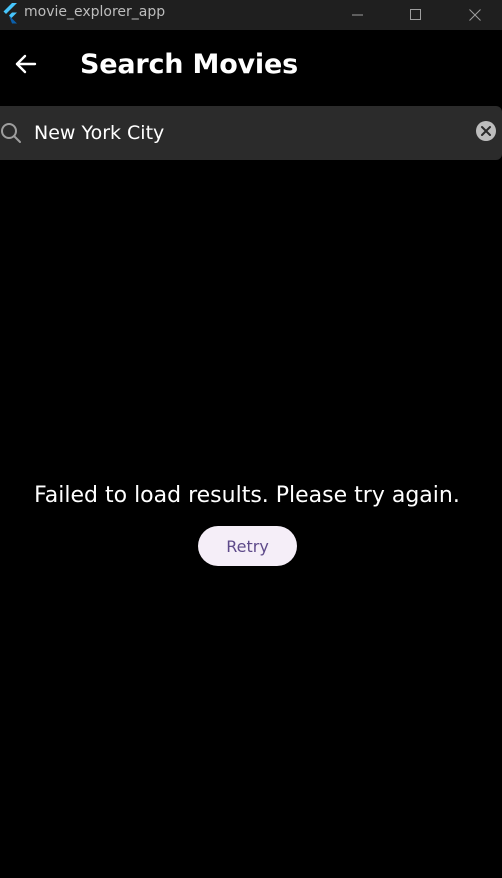  What do you see at coordinates (95, 12) in the screenshot?
I see `window-title: movie_explorer_app` at bounding box center [95, 12].